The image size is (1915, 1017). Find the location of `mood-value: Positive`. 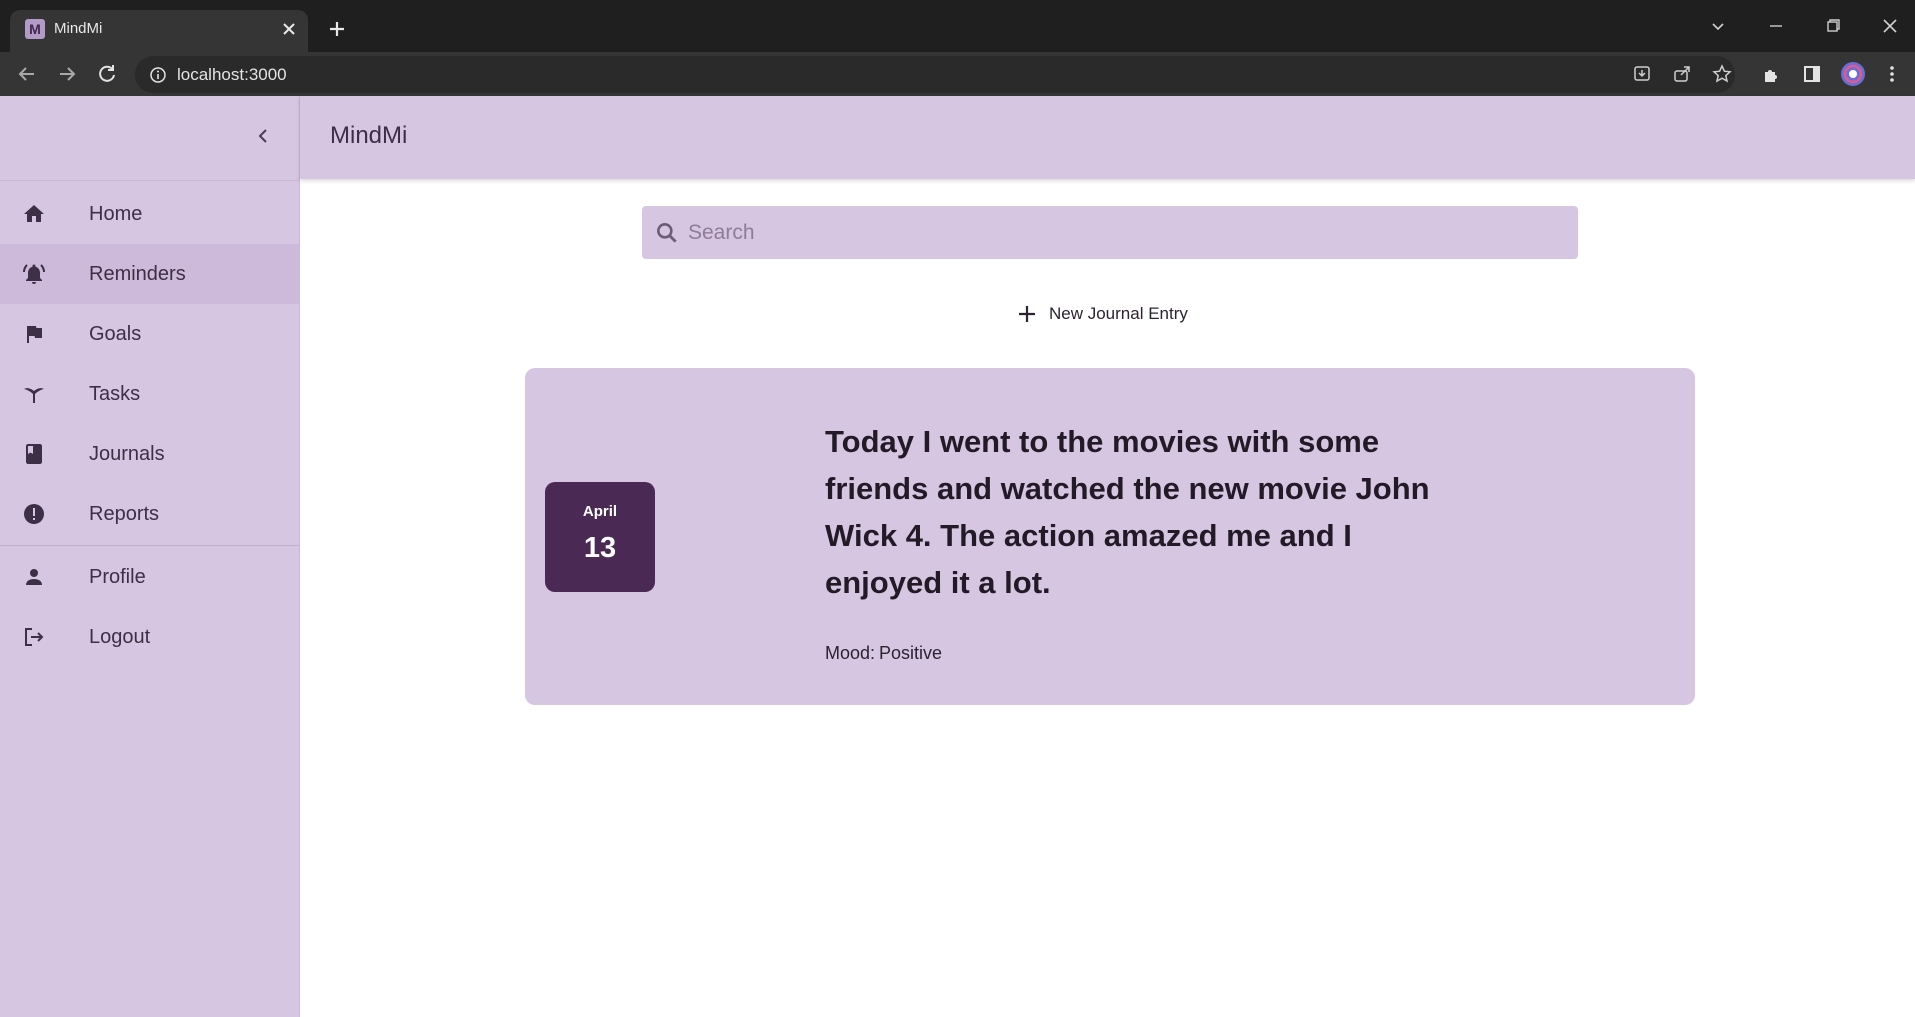

mood-value: Positive is located at coordinates (911, 653).